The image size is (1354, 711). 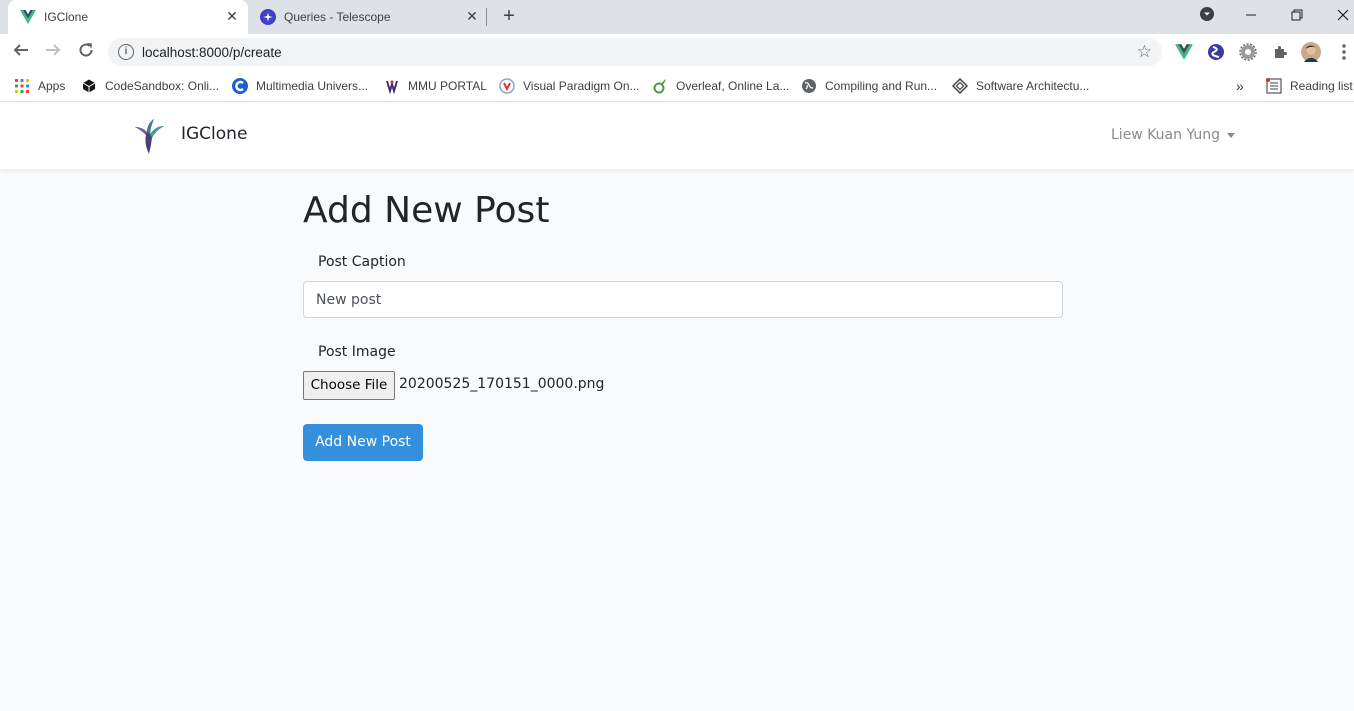 I want to click on tab-igclone: IGClone ✕, so click(x=128, y=17).